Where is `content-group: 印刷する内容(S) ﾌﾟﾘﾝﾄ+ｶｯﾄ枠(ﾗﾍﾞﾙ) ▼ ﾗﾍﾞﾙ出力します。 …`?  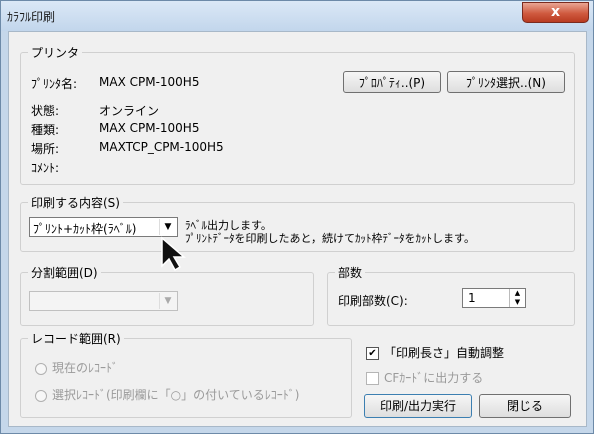 content-group: 印刷する内容(S) ﾌﾟﾘﾝﾄ+ｶｯﾄ枠(ﾗﾍﾞﾙ) ▼ ﾗﾍﾞﾙ出力します。 … is located at coordinates (297, 223).